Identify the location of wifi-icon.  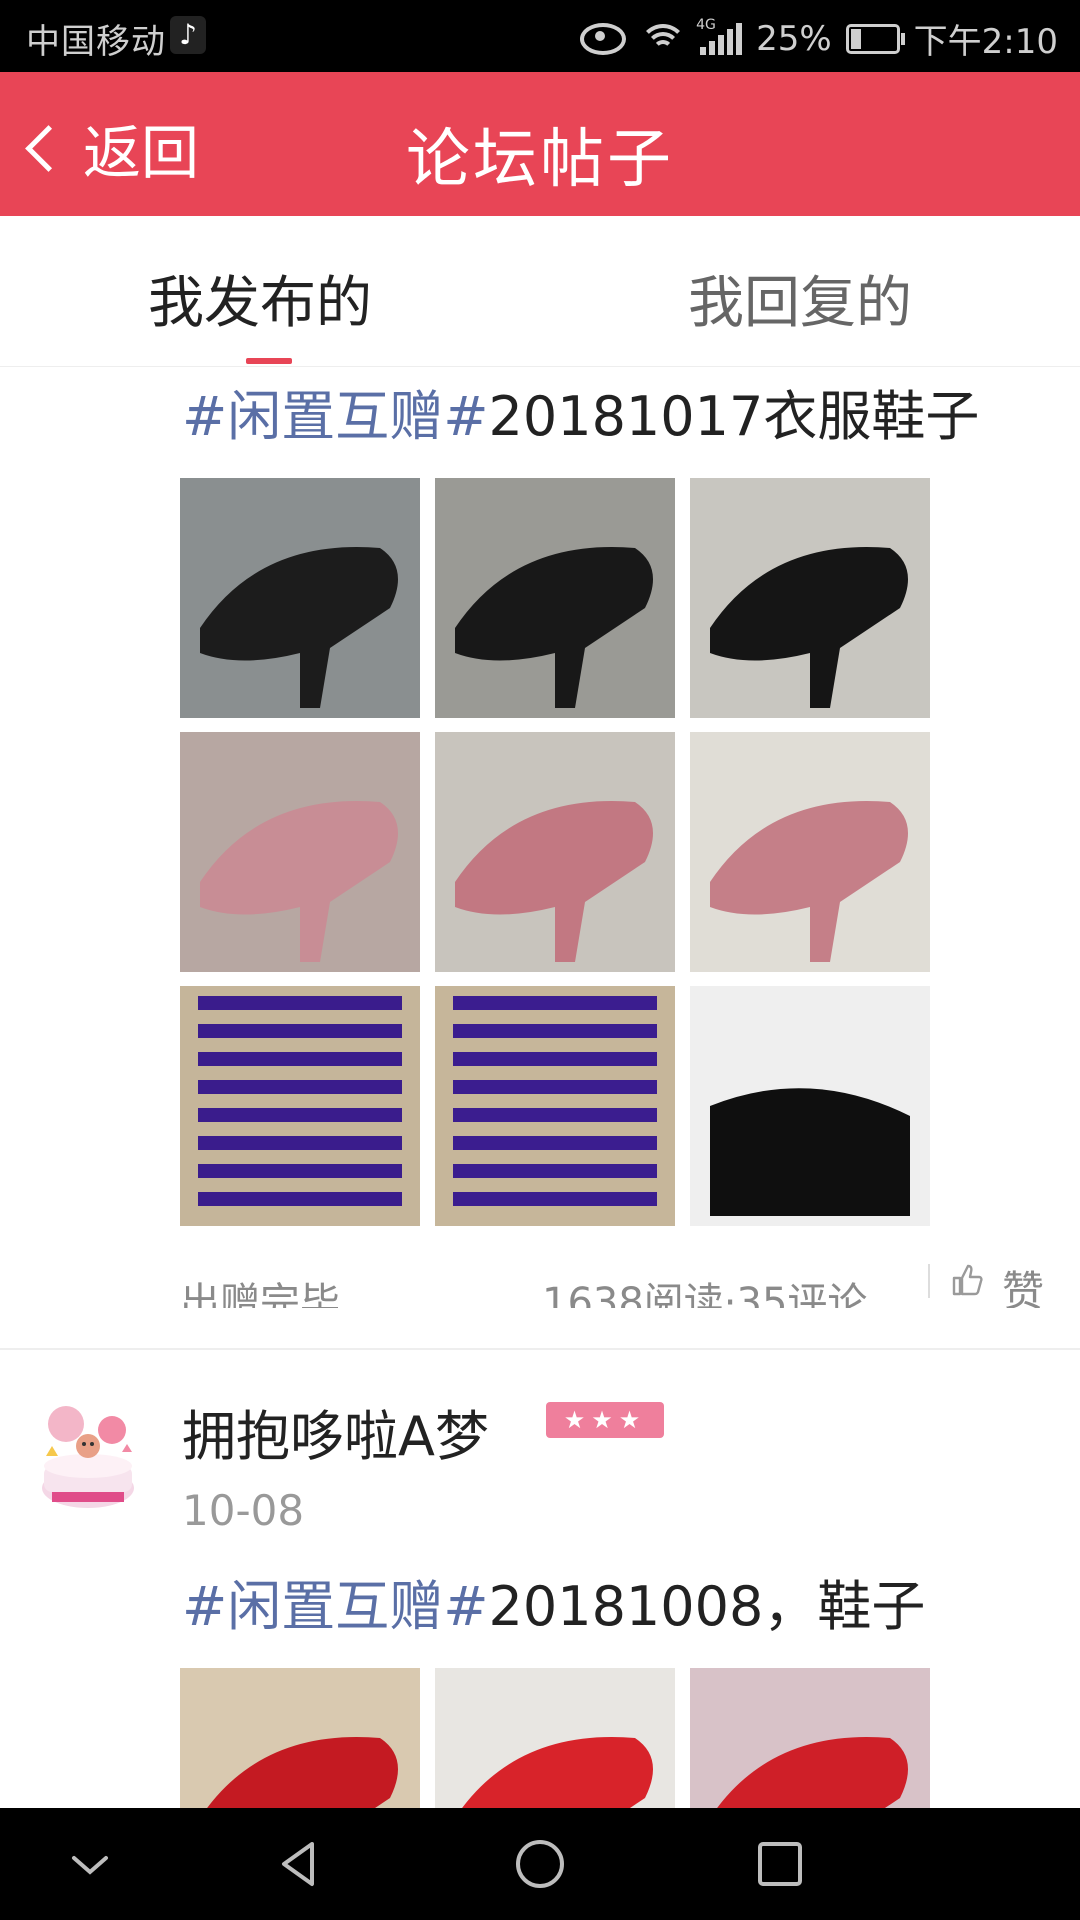
(663, 39).